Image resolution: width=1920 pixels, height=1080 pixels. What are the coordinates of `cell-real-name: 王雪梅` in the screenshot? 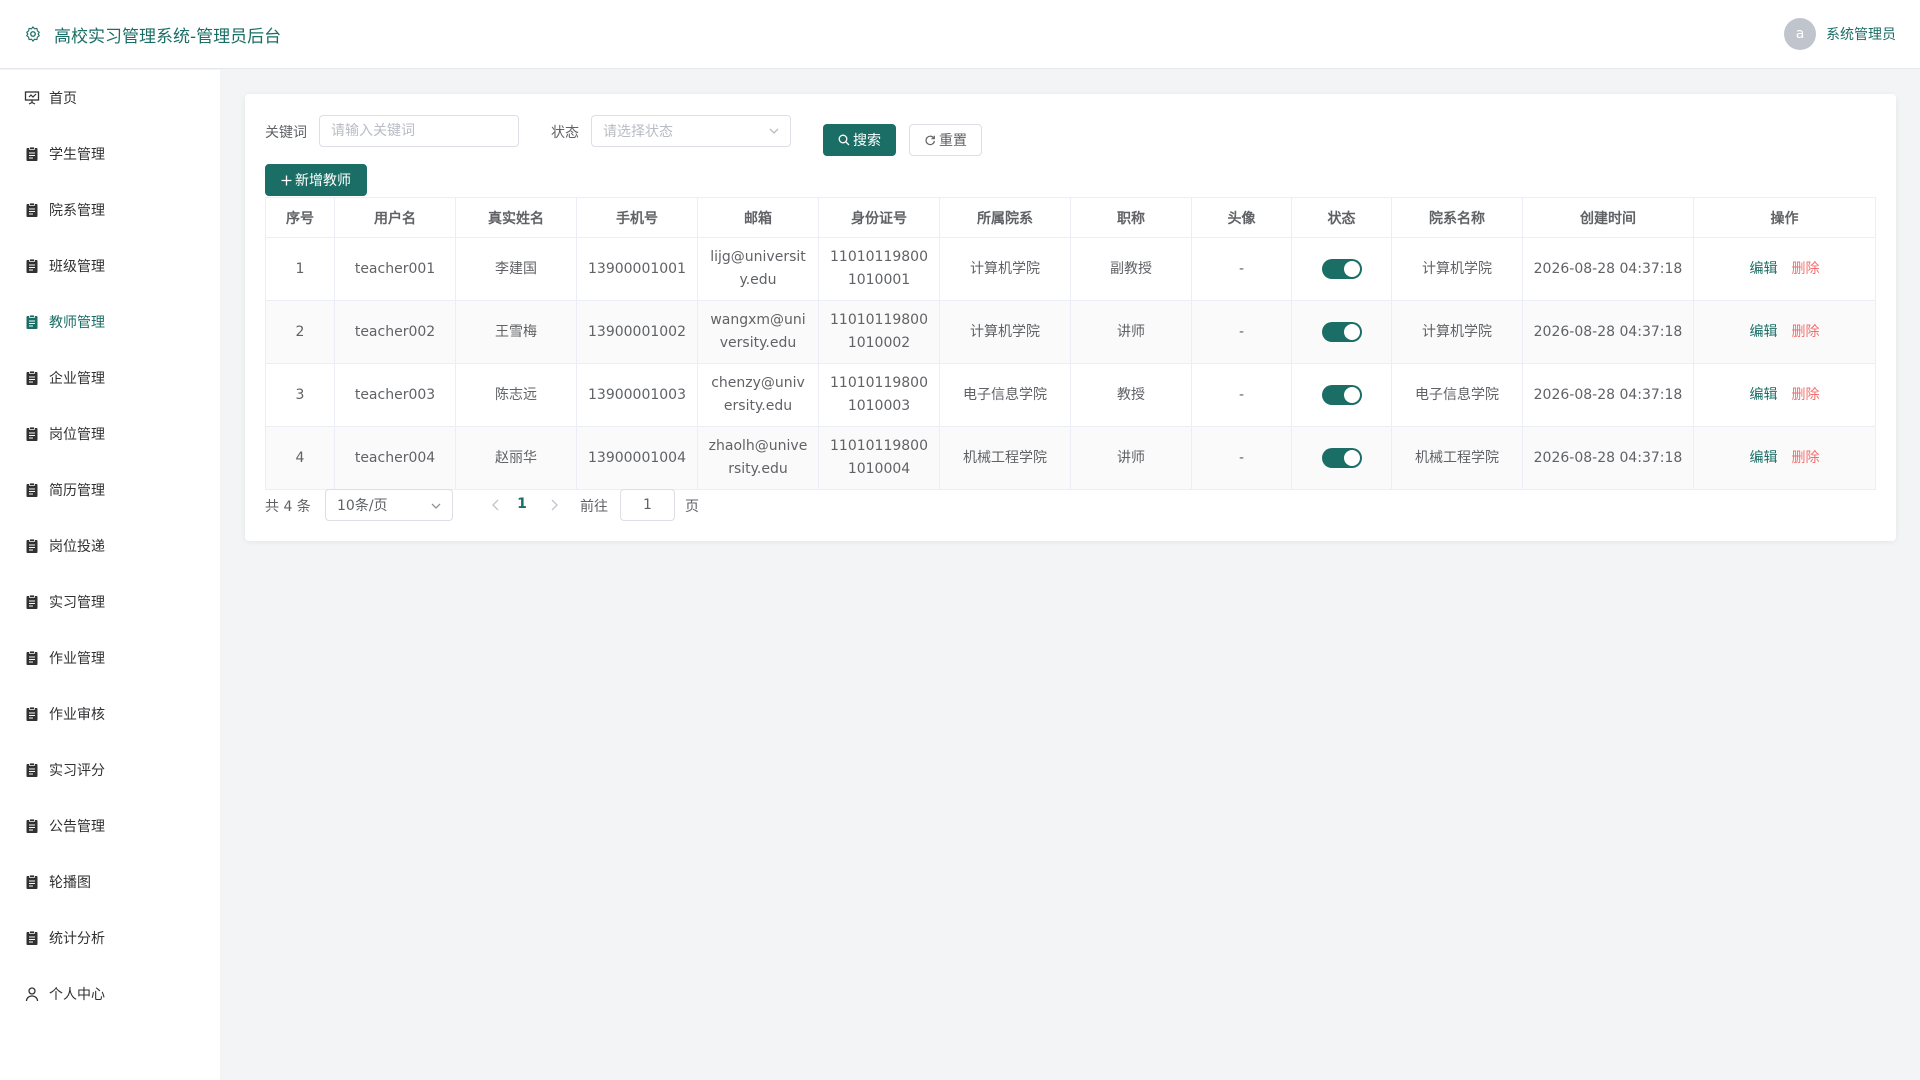 It's located at (516, 332).